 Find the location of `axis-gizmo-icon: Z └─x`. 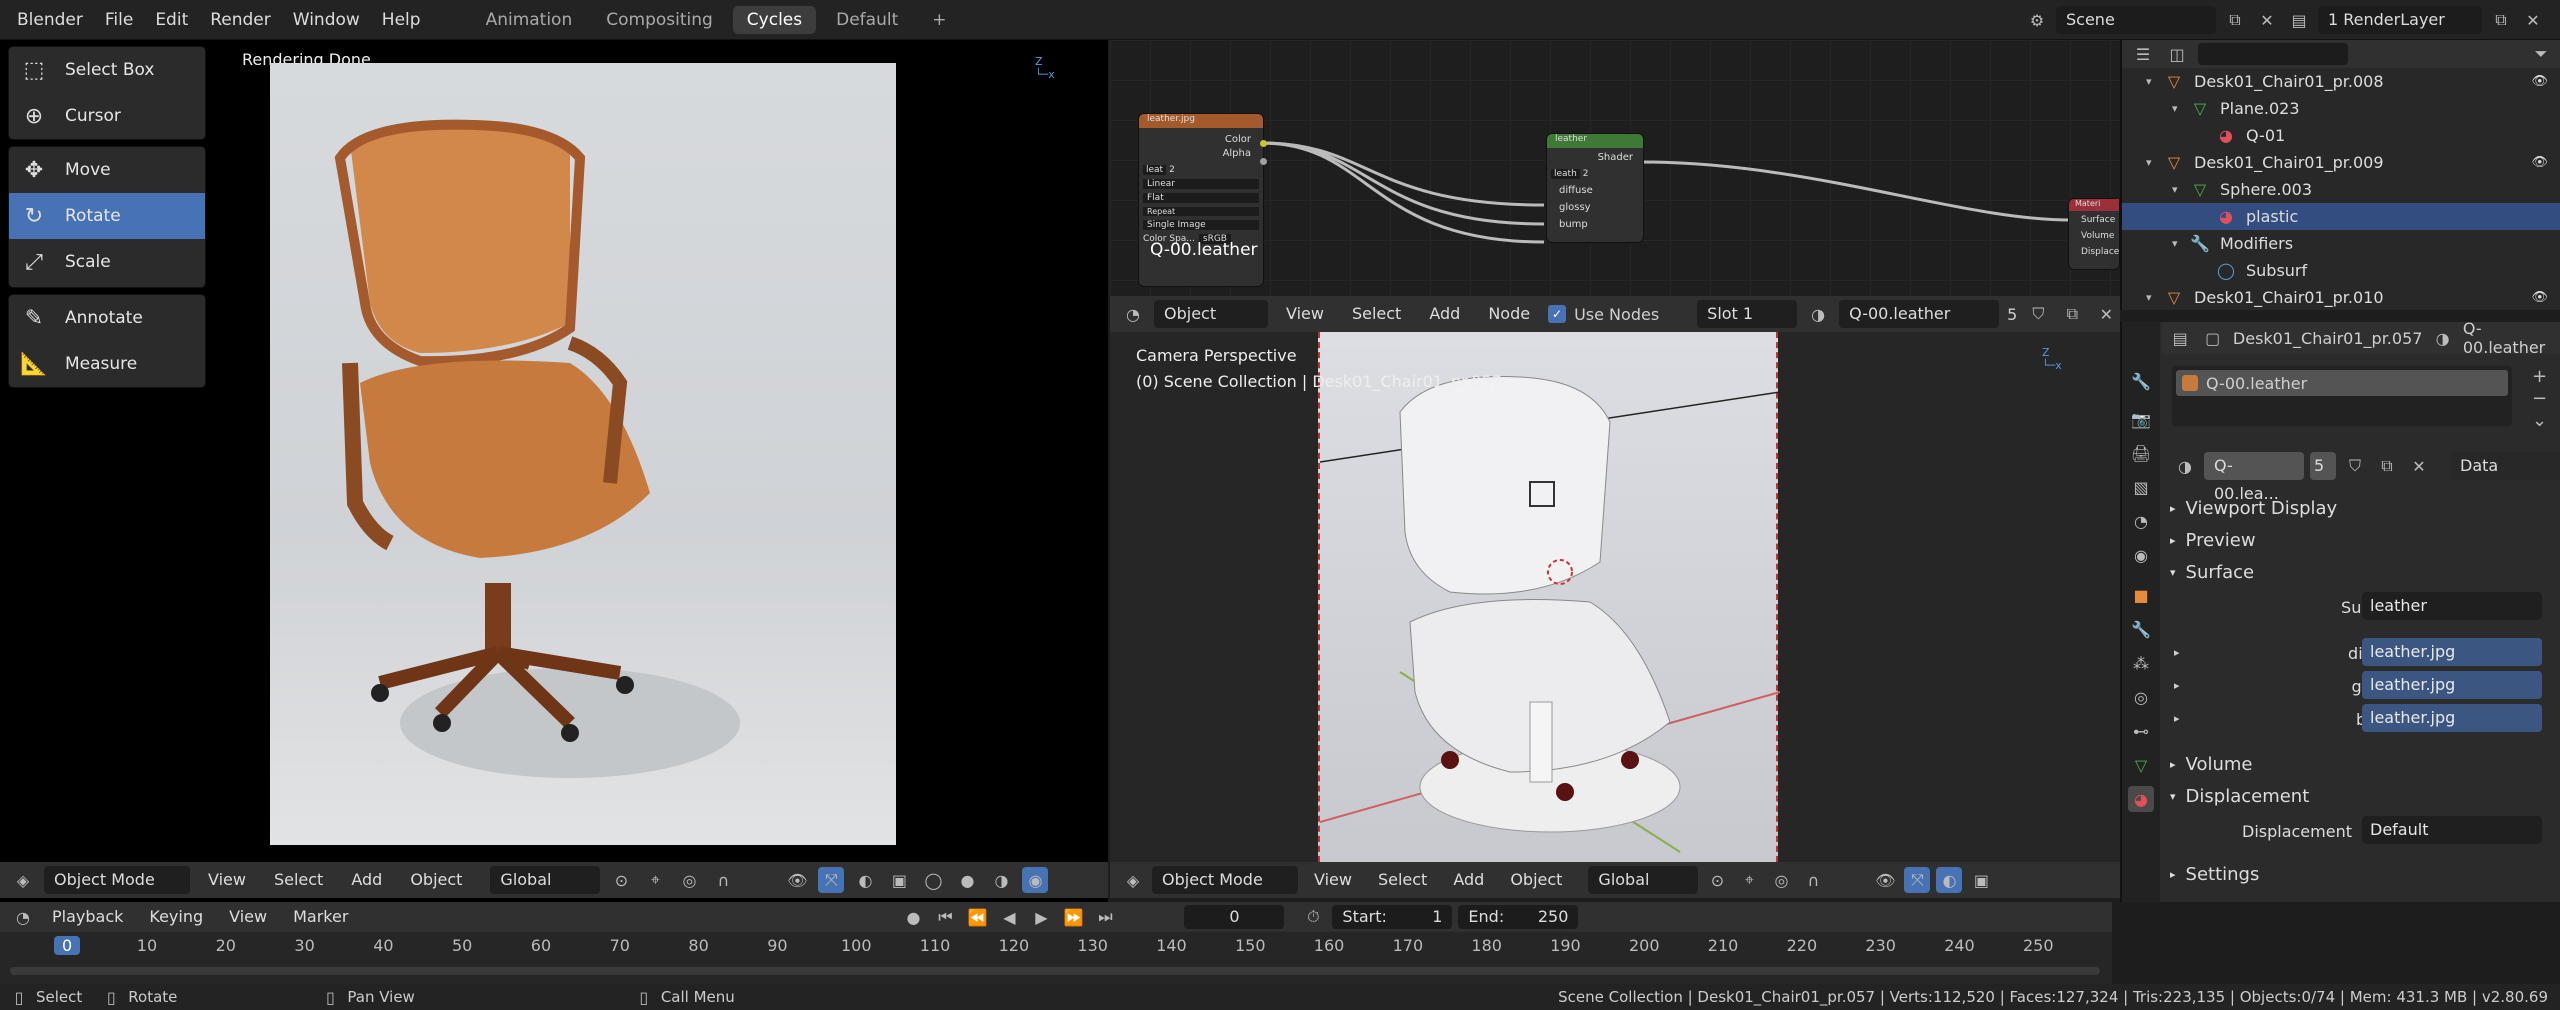

axis-gizmo-icon: Z └─x is located at coordinates (1045, 68).